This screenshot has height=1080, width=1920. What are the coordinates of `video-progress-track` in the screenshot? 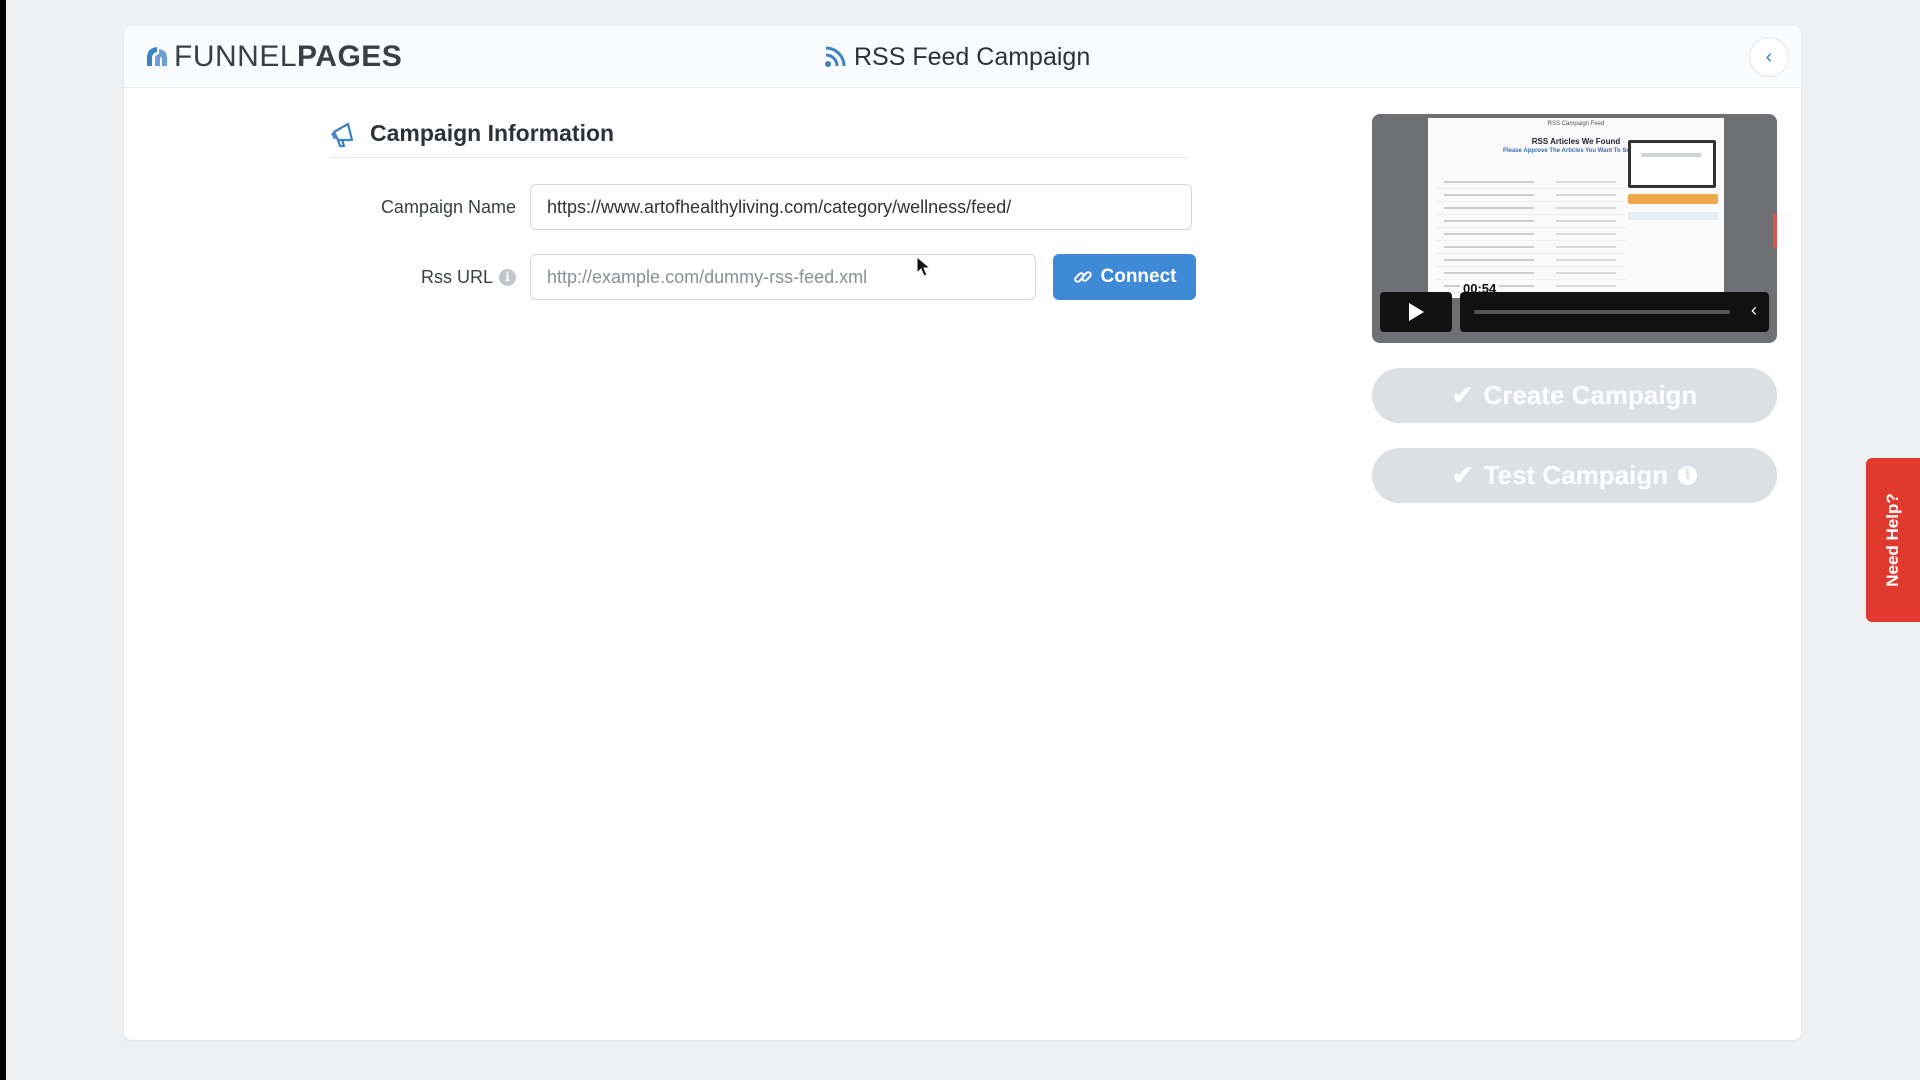 It's located at (1602, 312).